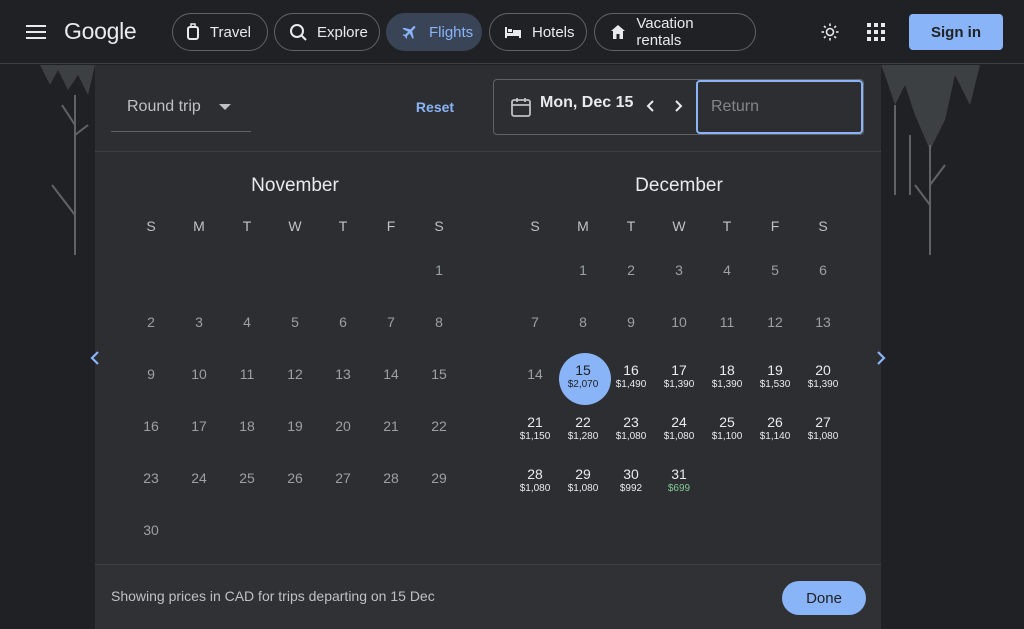 The image size is (1024, 629). Describe the element at coordinates (151, 374) in the screenshot. I see `day-number: 9` at that location.